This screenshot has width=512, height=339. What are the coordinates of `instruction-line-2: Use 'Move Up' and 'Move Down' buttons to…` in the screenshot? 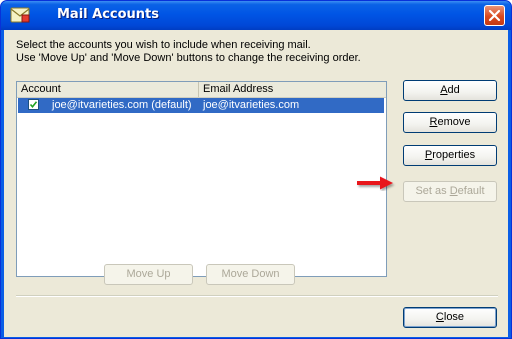 It's located at (188, 58).